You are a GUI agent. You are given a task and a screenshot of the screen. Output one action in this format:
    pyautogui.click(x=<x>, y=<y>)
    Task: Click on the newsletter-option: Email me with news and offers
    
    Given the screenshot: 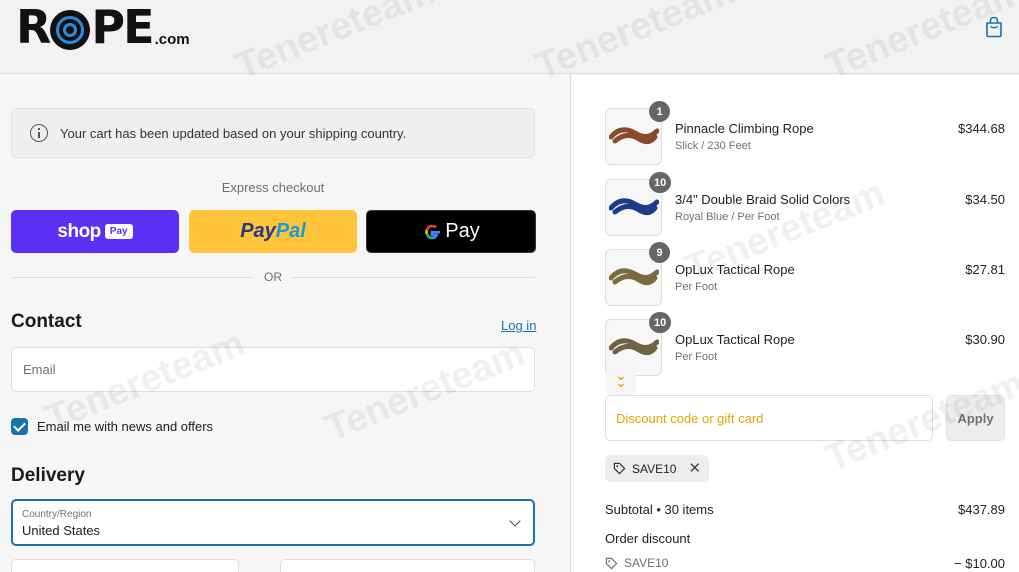 What is the action you would take?
    pyautogui.click(x=112, y=426)
    